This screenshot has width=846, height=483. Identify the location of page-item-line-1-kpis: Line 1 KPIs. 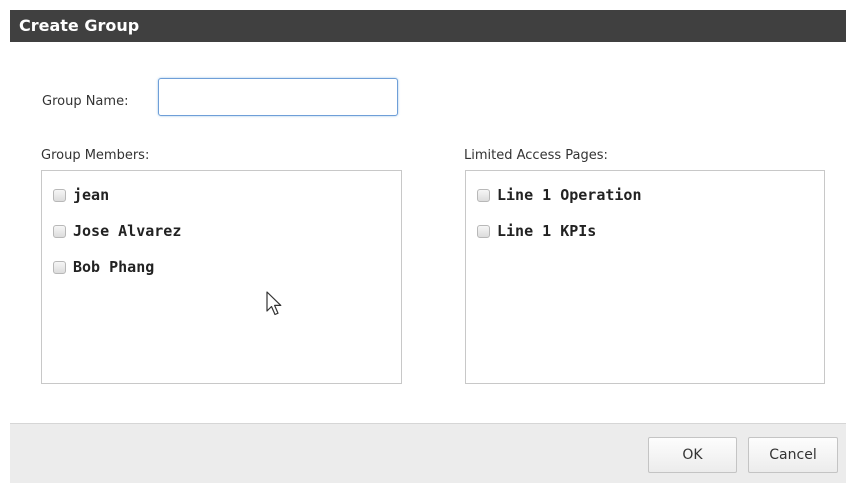
(536, 231).